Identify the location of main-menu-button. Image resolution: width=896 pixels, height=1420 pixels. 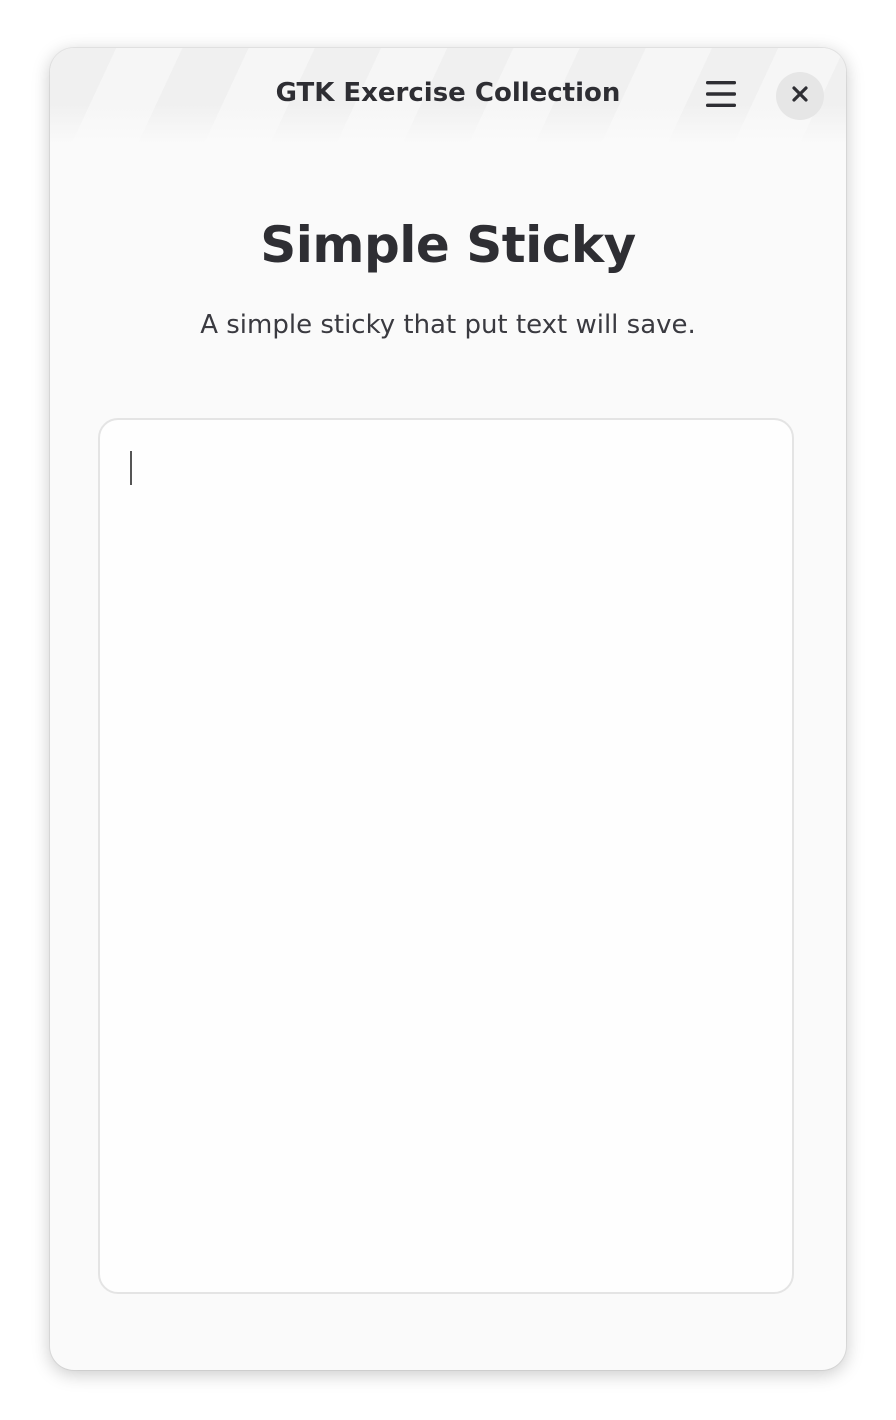
(721, 96).